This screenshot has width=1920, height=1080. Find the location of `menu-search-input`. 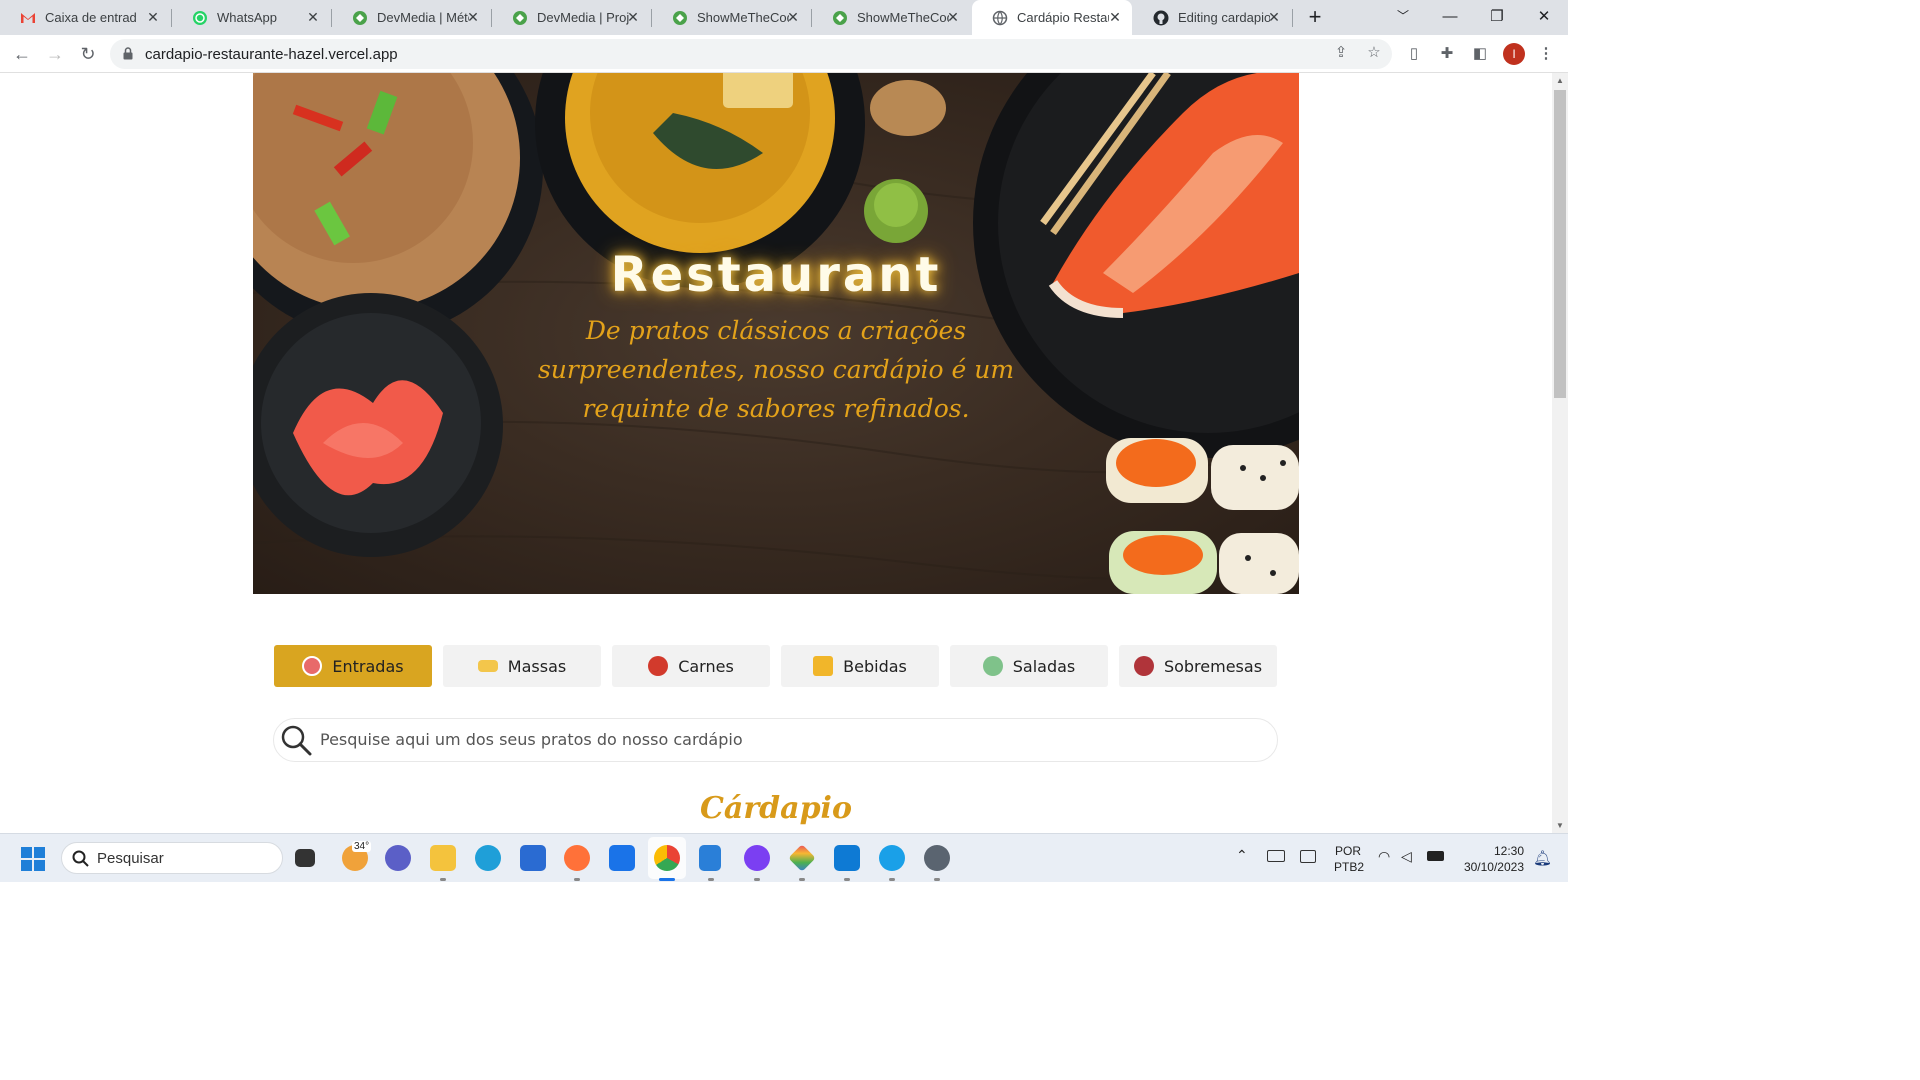

menu-search-input is located at coordinates (770, 739).